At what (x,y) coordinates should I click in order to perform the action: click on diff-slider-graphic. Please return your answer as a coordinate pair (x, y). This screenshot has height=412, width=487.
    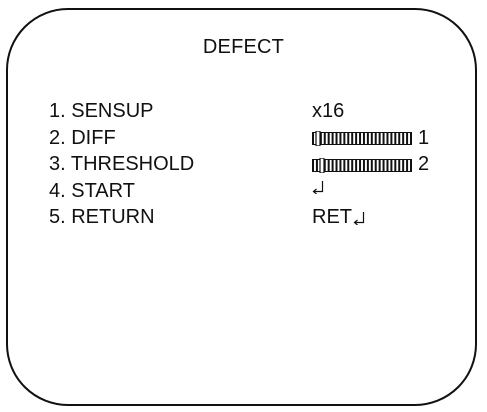
    Looking at the image, I should click on (362, 138).